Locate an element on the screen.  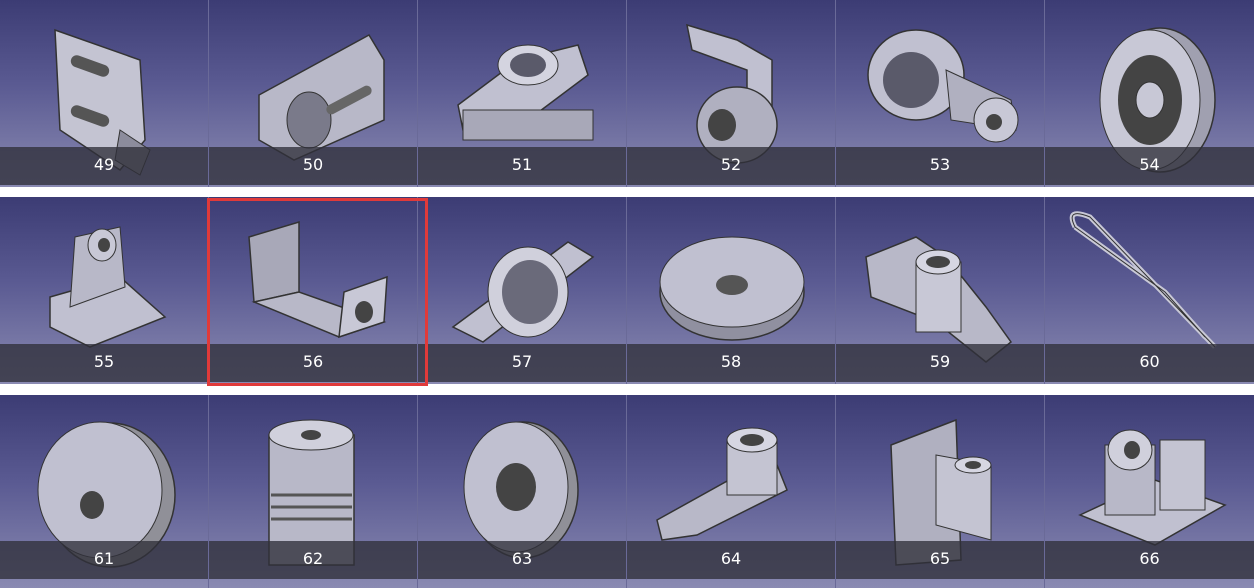
thumbnail-label: 61 is located at coordinates (104, 560).